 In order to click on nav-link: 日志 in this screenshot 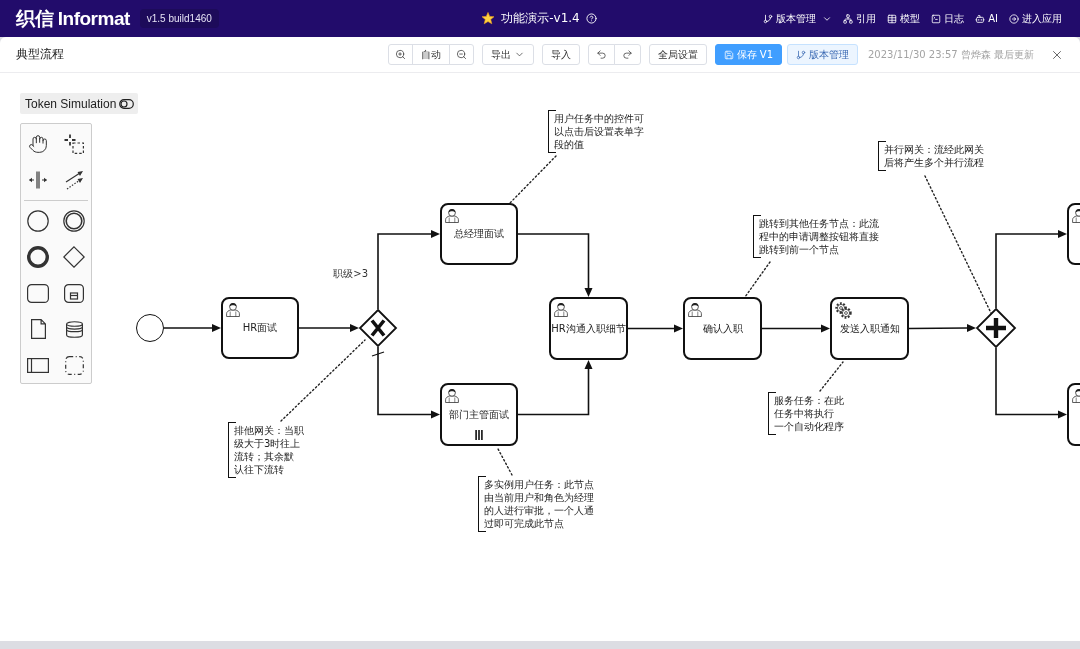, I will do `click(948, 18)`.